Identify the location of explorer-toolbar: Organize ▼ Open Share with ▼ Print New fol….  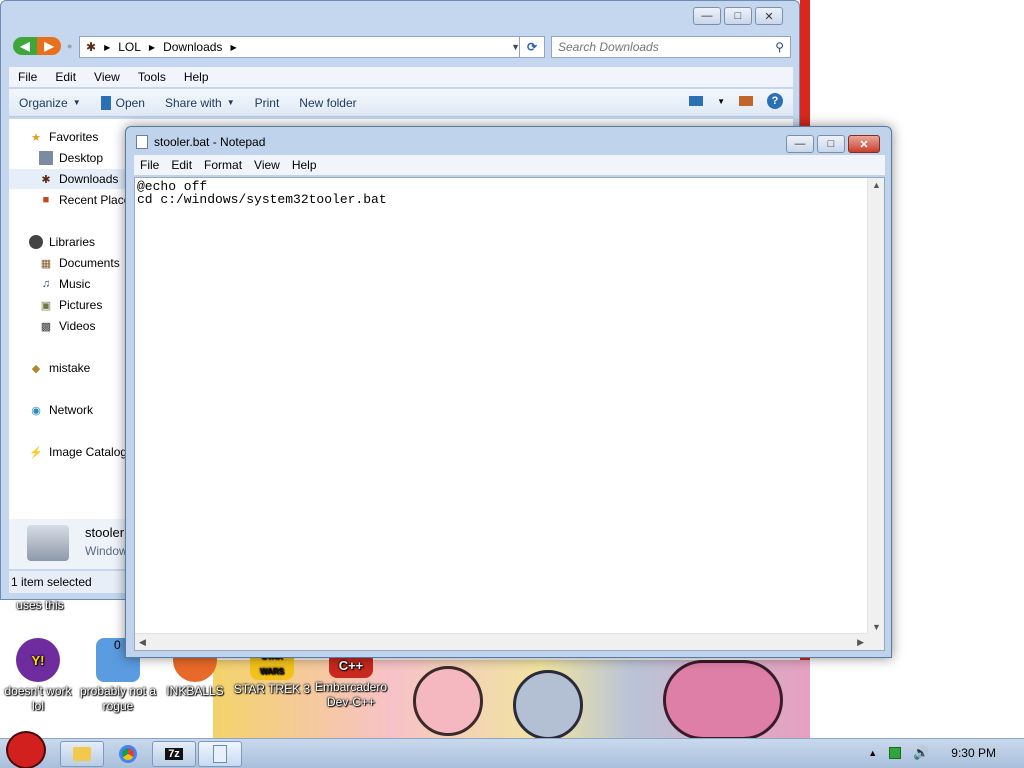
(401, 103).